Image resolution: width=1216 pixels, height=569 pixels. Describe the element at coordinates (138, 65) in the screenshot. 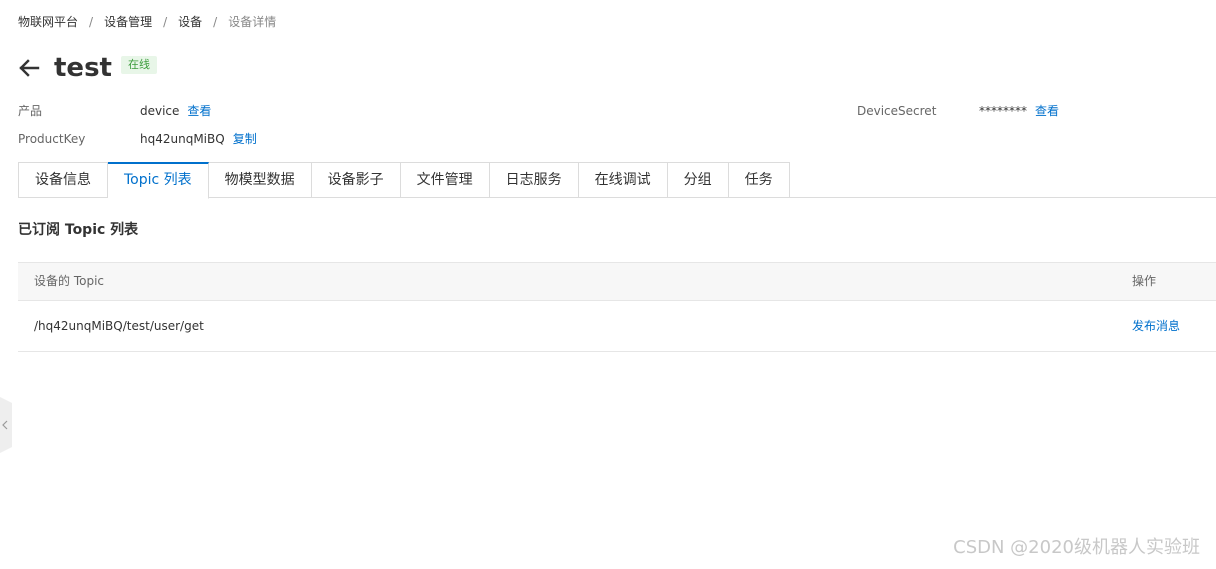

I see `status-badge: 在线` at that location.